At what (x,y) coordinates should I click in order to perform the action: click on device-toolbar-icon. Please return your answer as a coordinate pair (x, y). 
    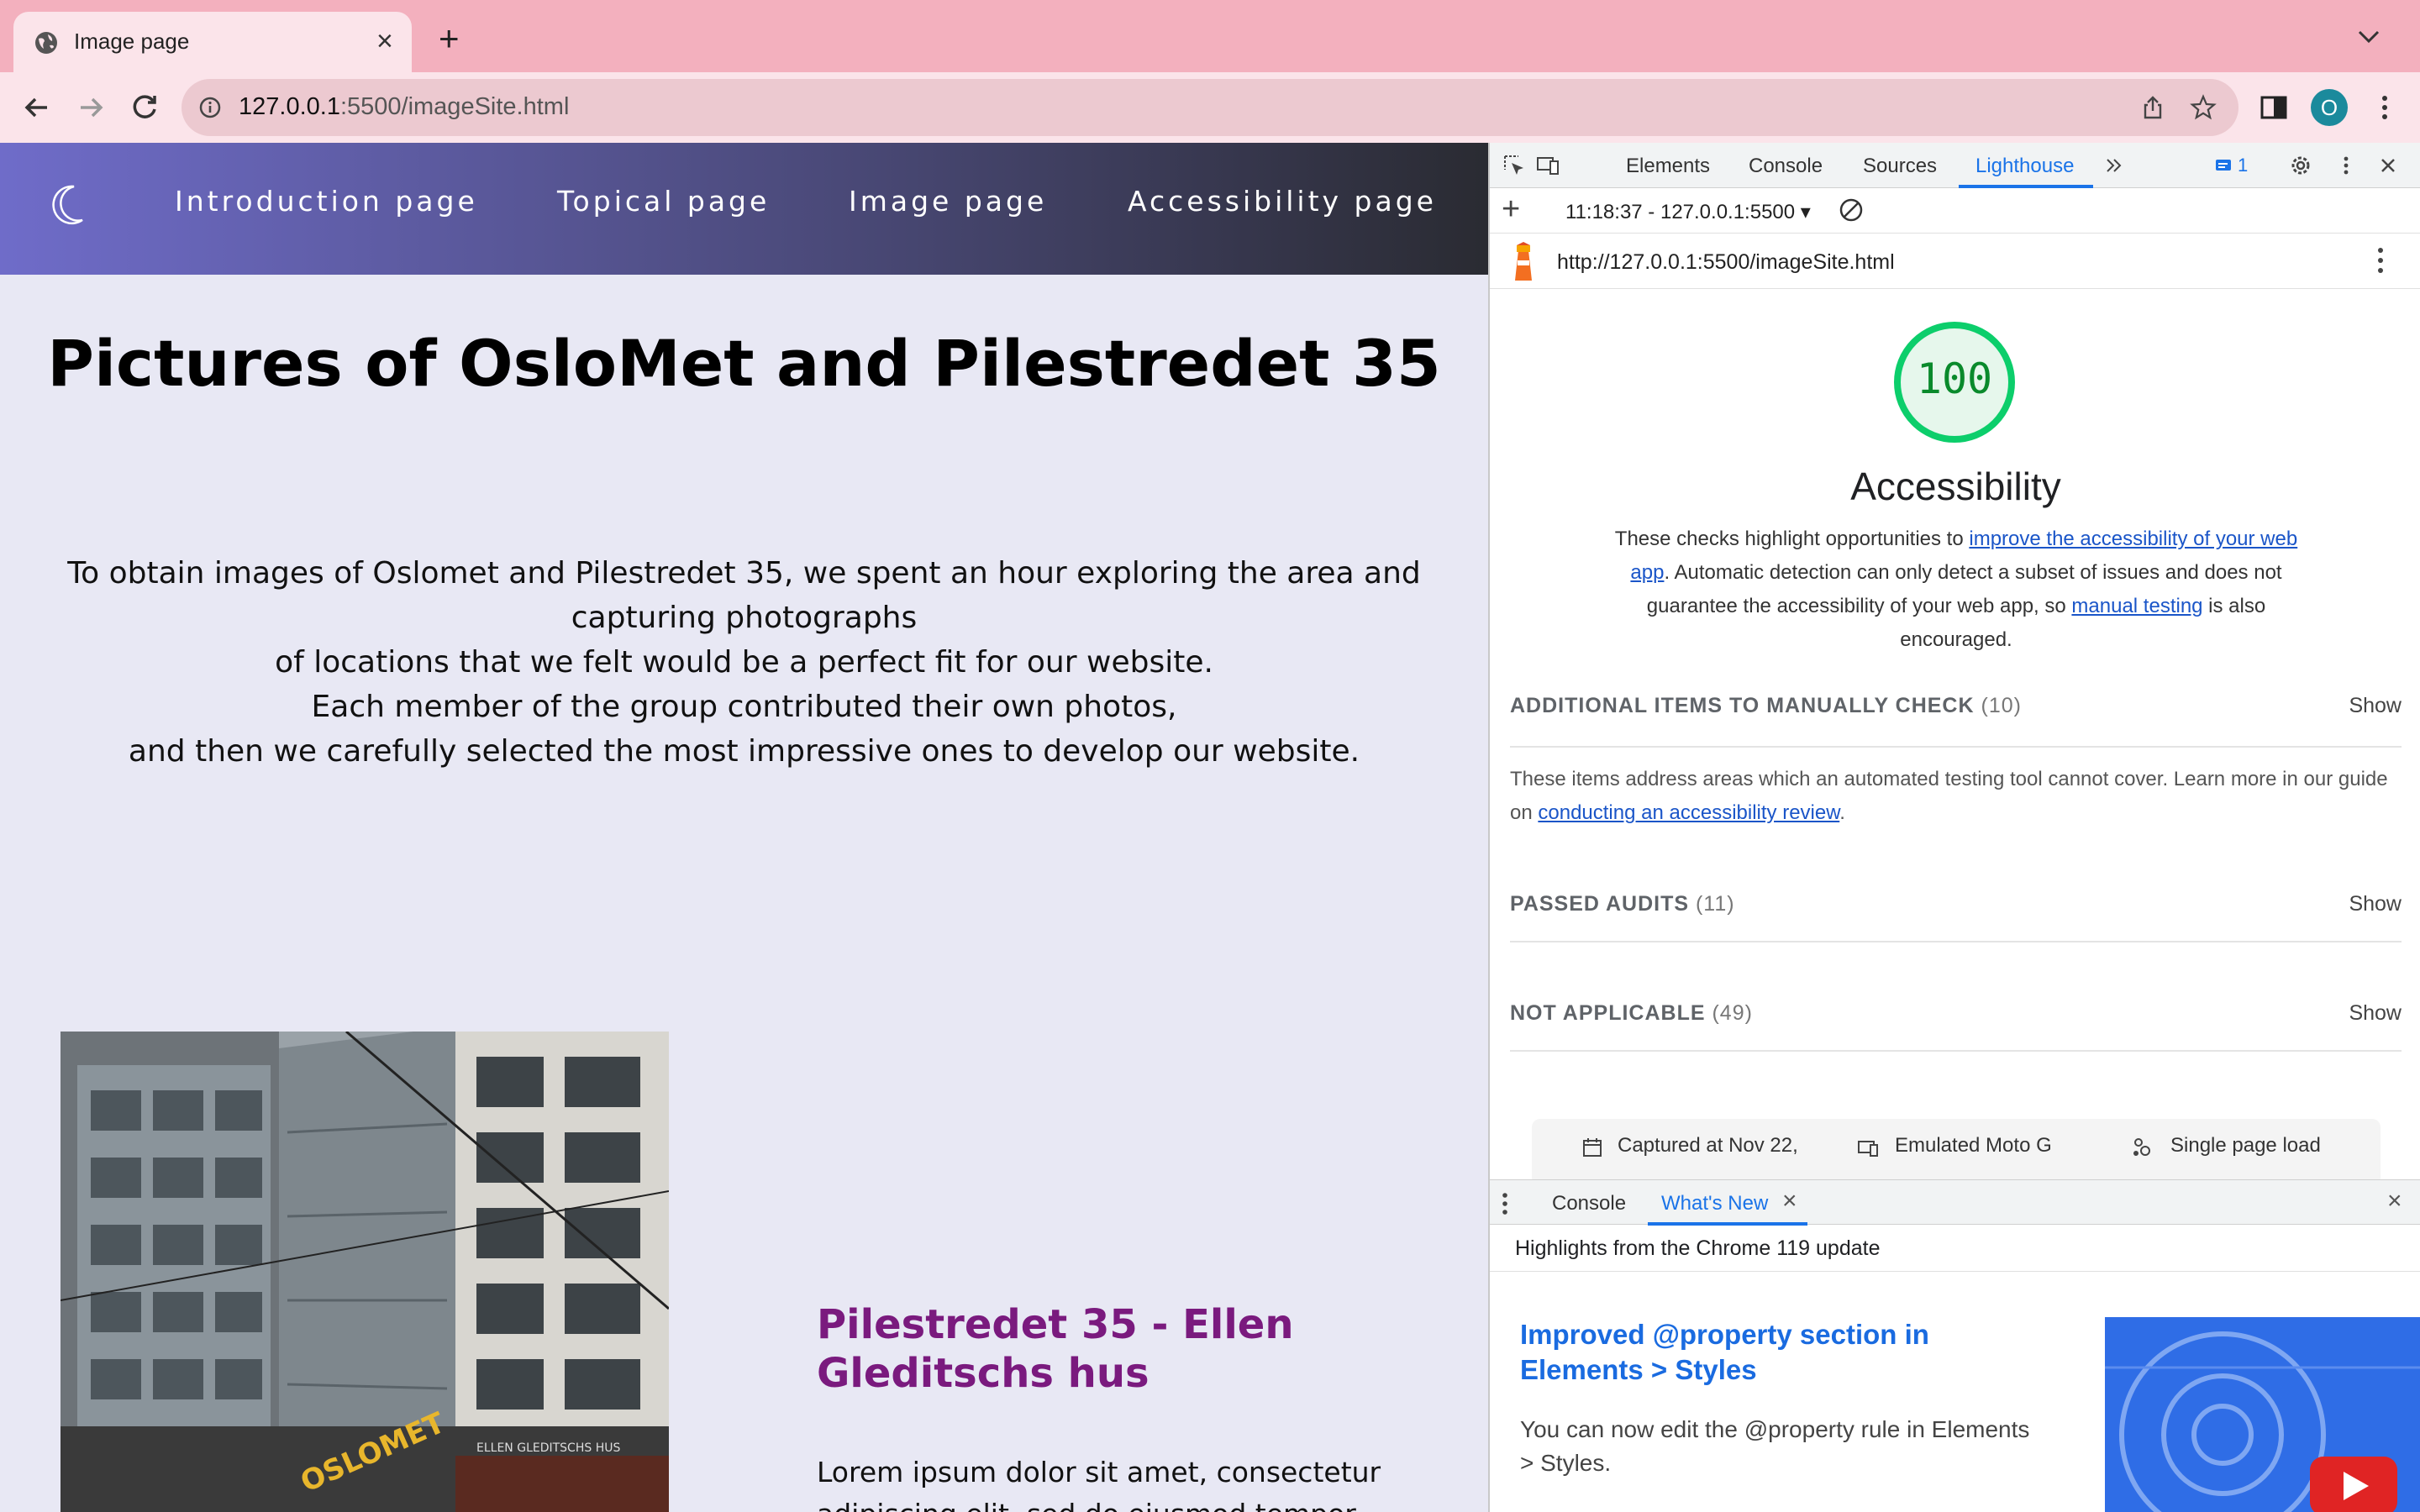
    Looking at the image, I should click on (1547, 165).